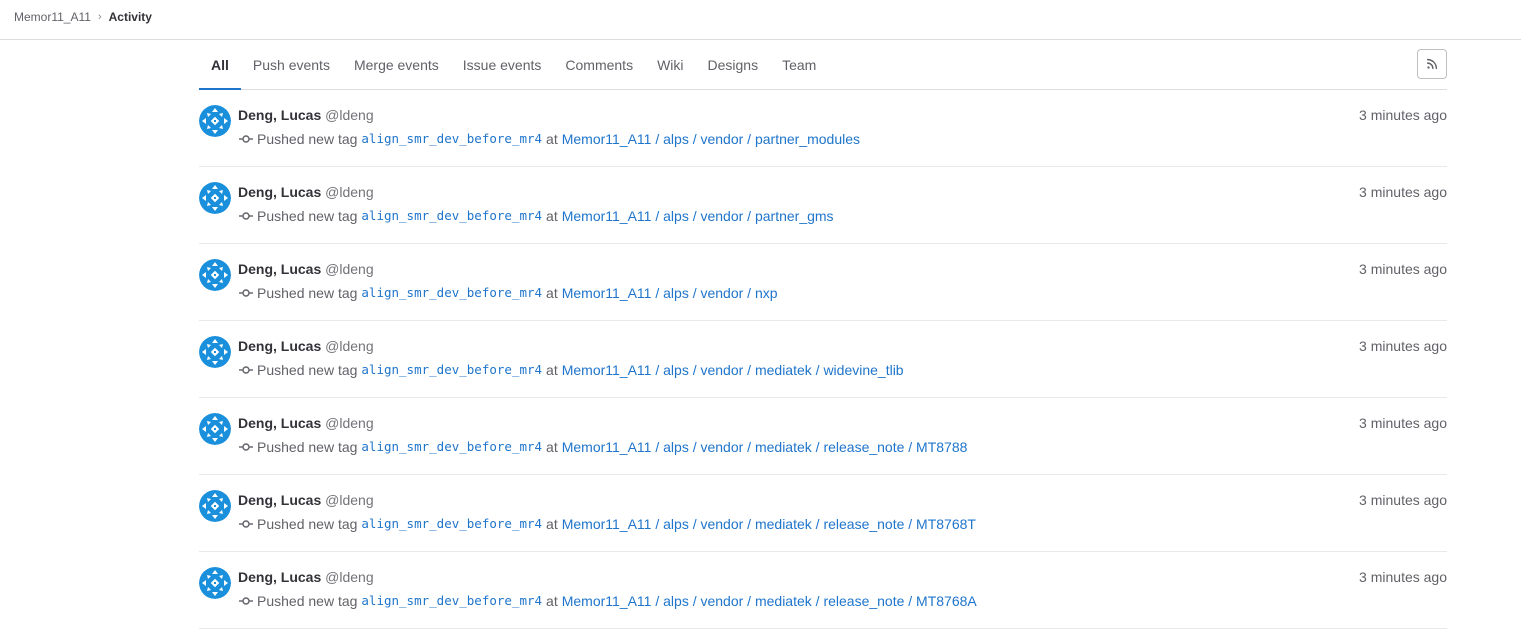 Image resolution: width=1521 pixels, height=642 pixels. I want to click on tab-label: Designs, so click(733, 65).